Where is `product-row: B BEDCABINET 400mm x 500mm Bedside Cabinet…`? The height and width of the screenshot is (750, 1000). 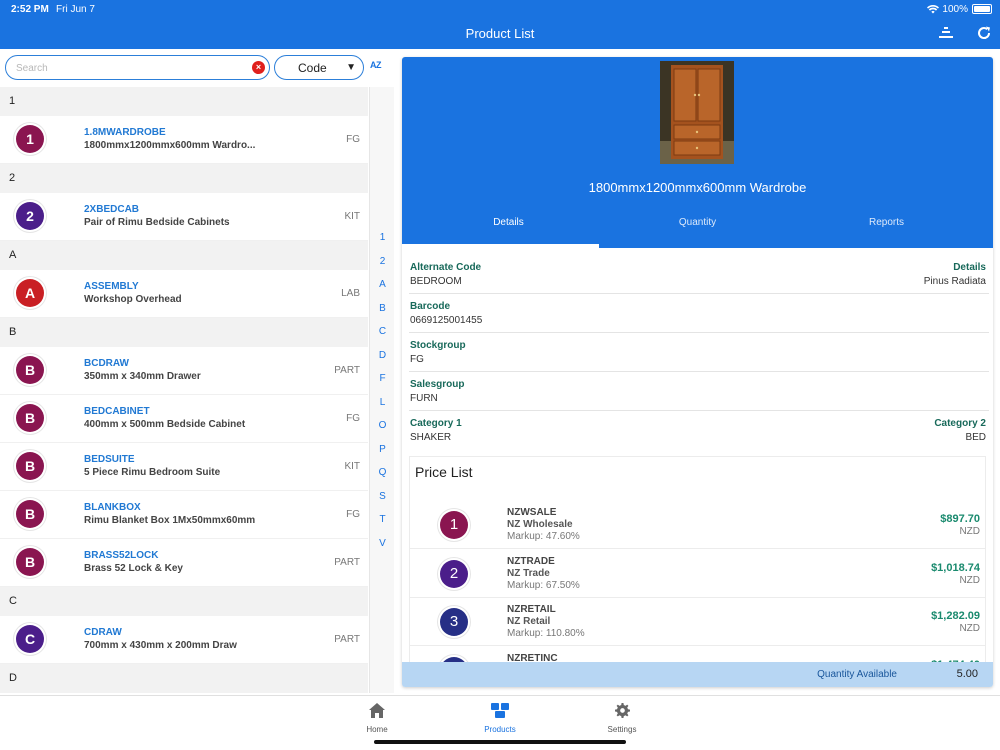 product-row: B BEDCABINET 400mm x 500mm Bedside Cabinet… is located at coordinates (184, 419).